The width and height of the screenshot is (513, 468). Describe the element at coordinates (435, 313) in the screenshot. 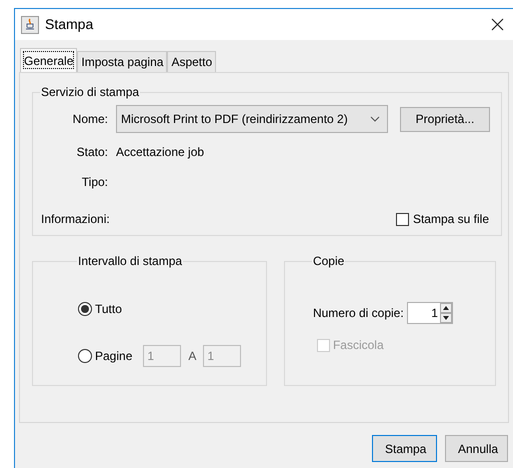

I see `spinner-value: 1` at that location.